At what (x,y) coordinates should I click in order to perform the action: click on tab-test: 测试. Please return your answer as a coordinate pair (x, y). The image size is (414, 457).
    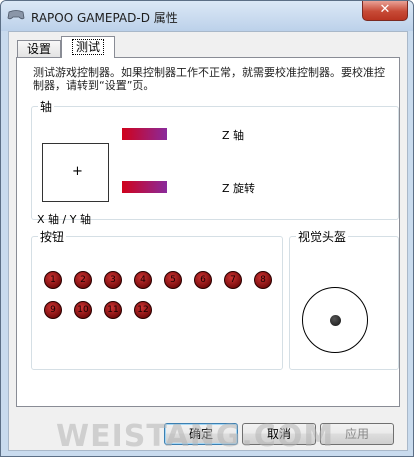
    Looking at the image, I should click on (88, 47).